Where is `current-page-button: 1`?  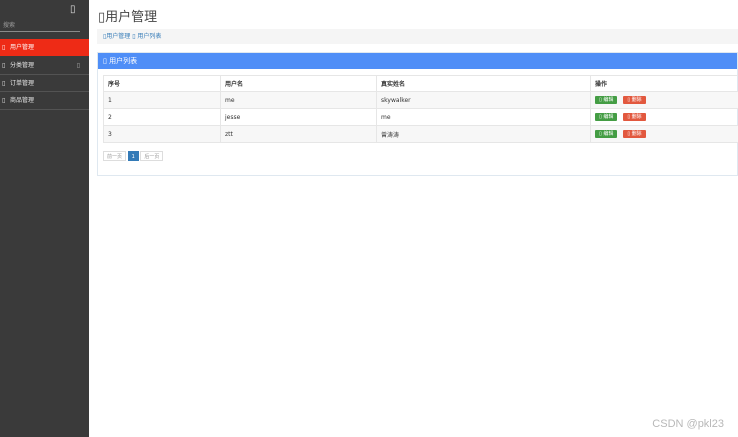
current-page-button: 1 is located at coordinates (133, 156).